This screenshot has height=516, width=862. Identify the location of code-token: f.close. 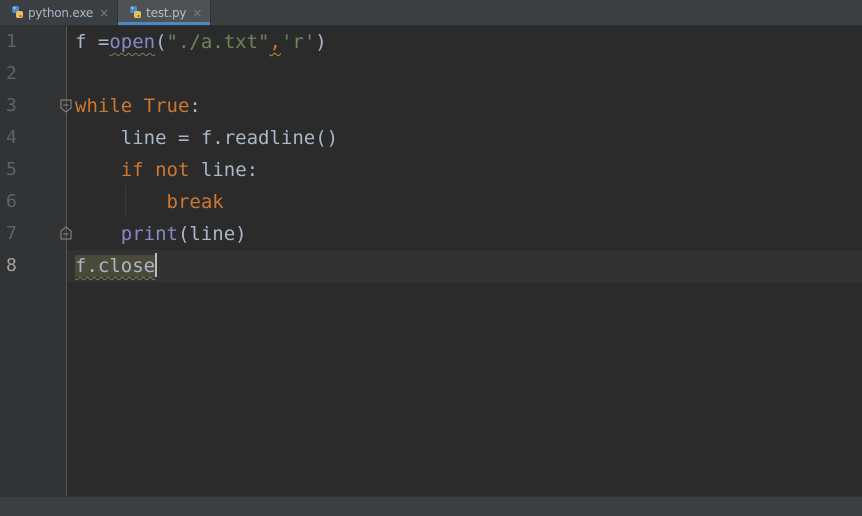
(115, 266).